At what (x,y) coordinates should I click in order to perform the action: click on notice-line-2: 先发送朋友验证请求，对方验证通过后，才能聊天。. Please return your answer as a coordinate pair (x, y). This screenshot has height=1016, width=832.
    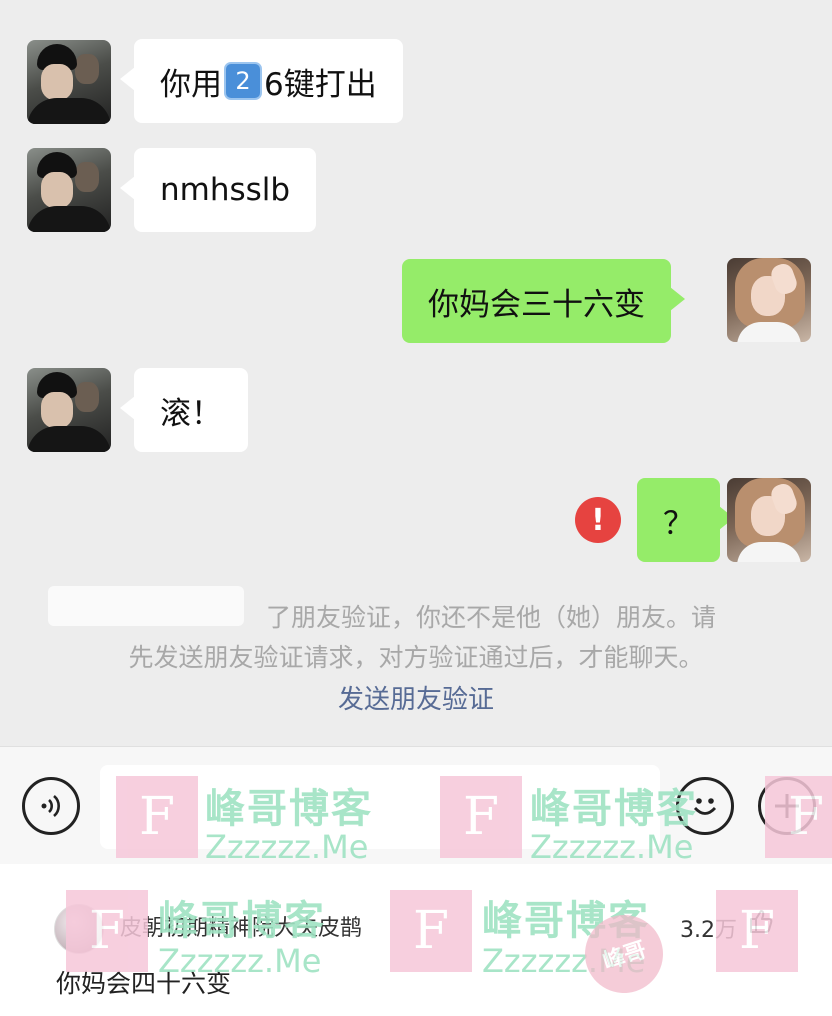
    Looking at the image, I should click on (416, 657).